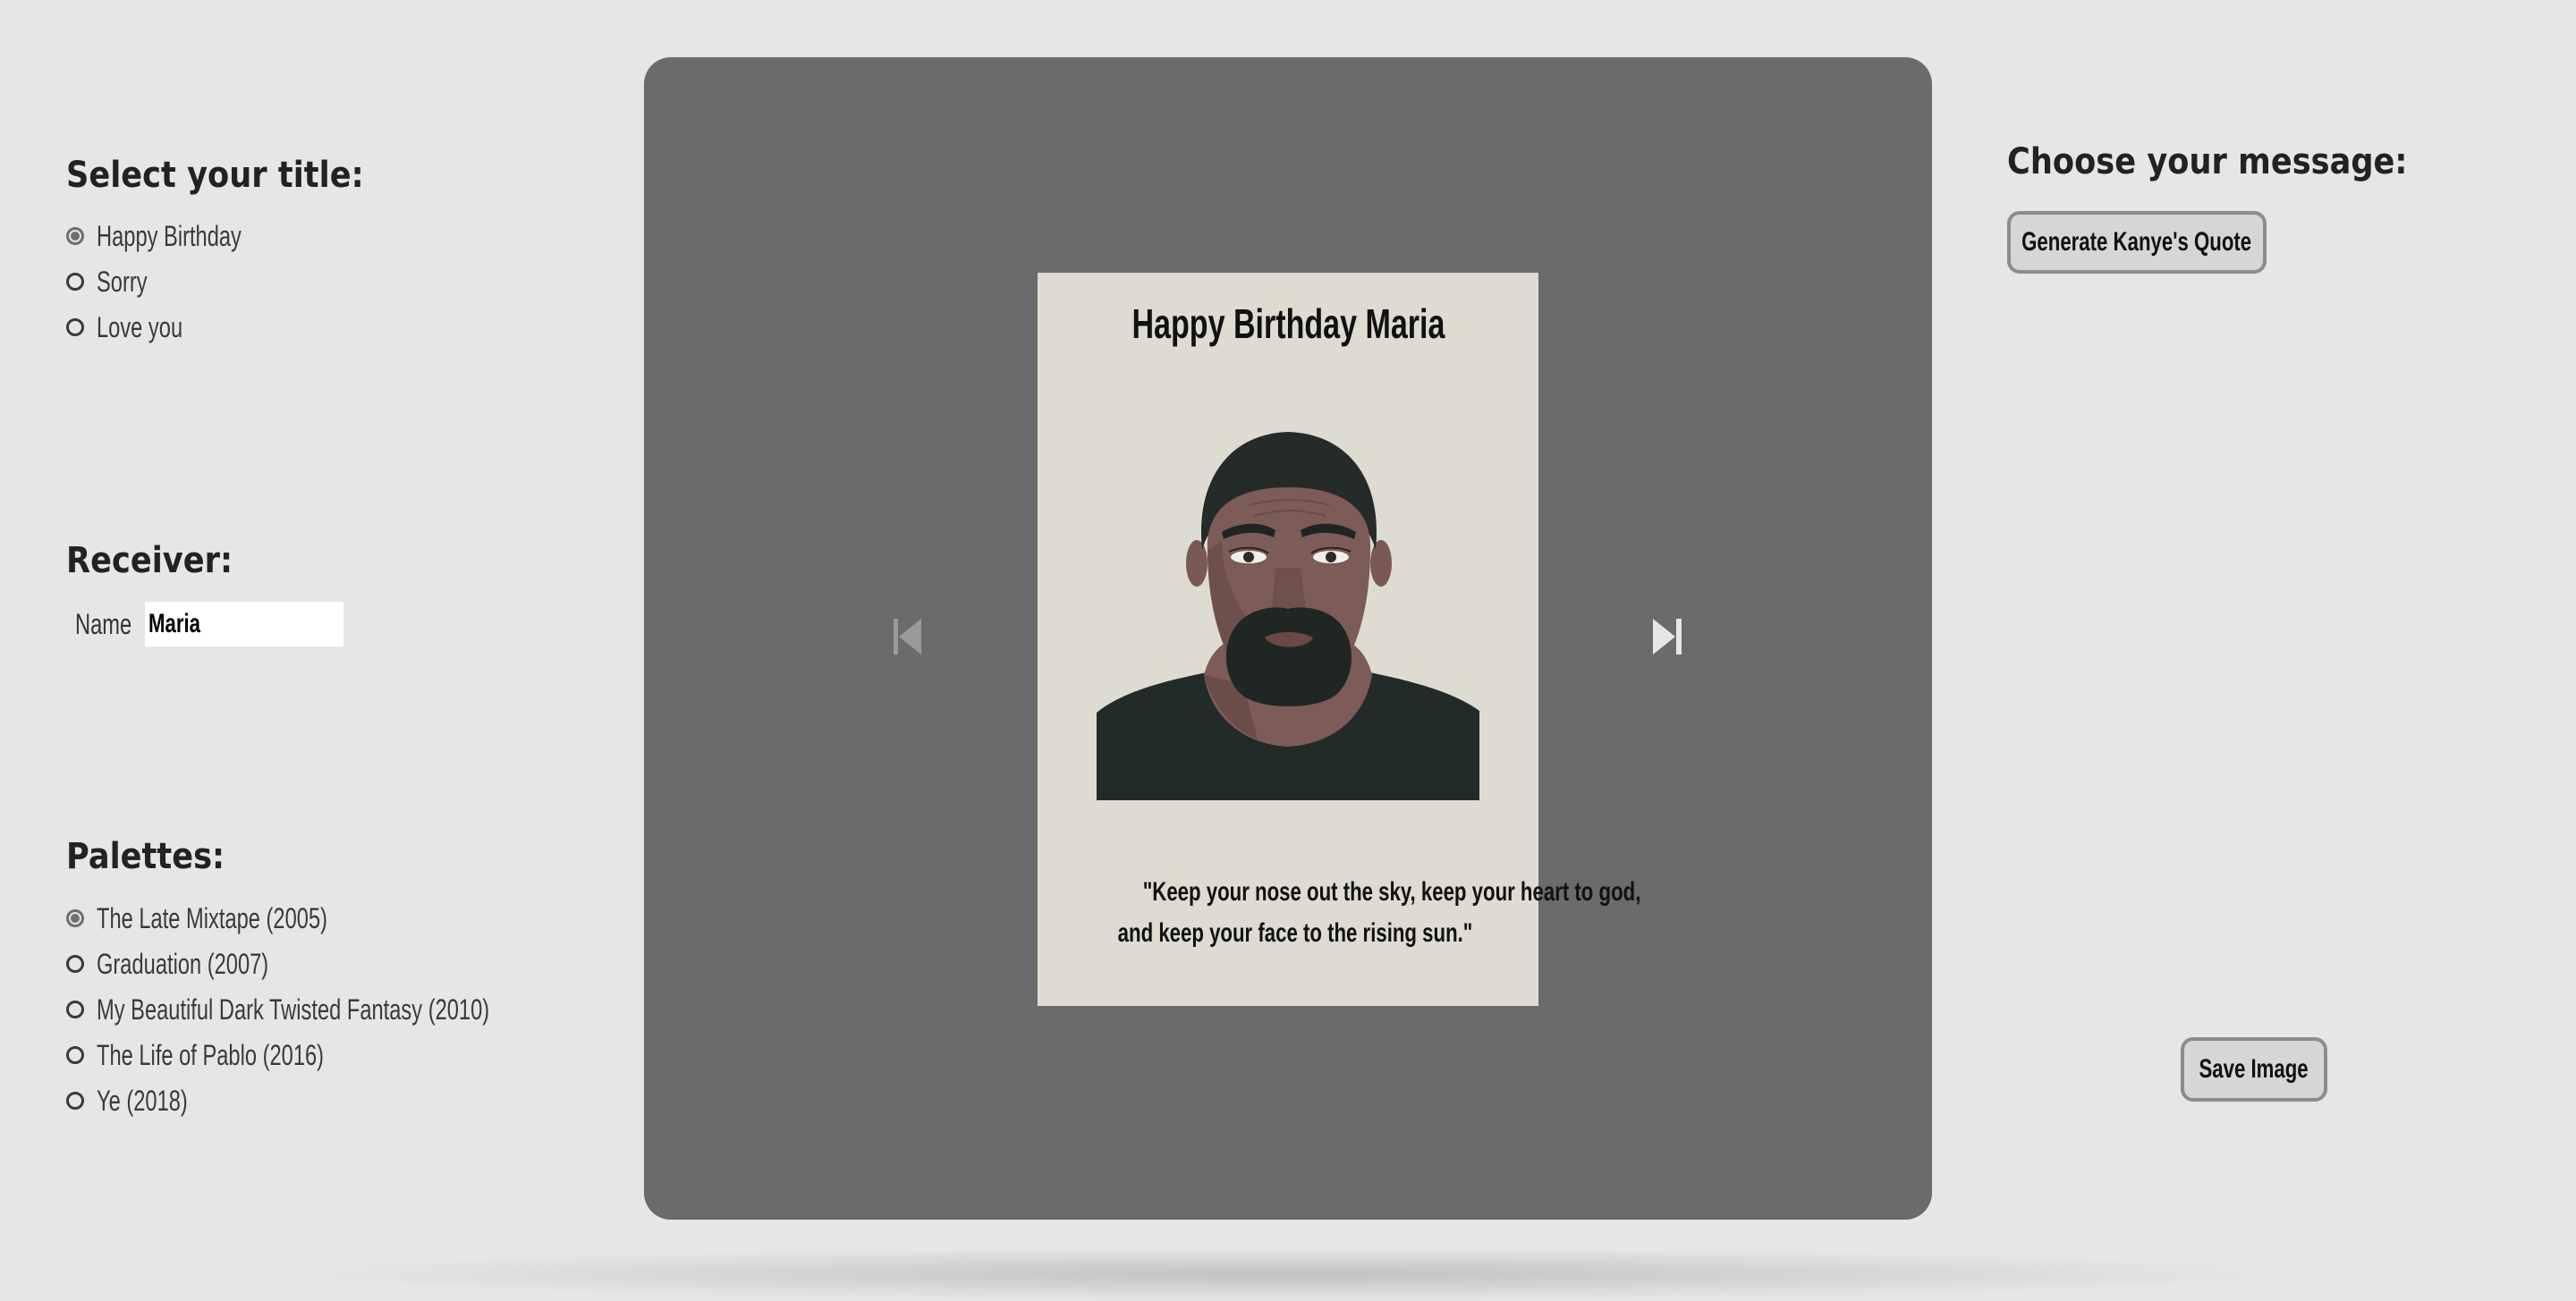 The image size is (2576, 1301). I want to click on radio-label: Sorry, so click(122, 282).